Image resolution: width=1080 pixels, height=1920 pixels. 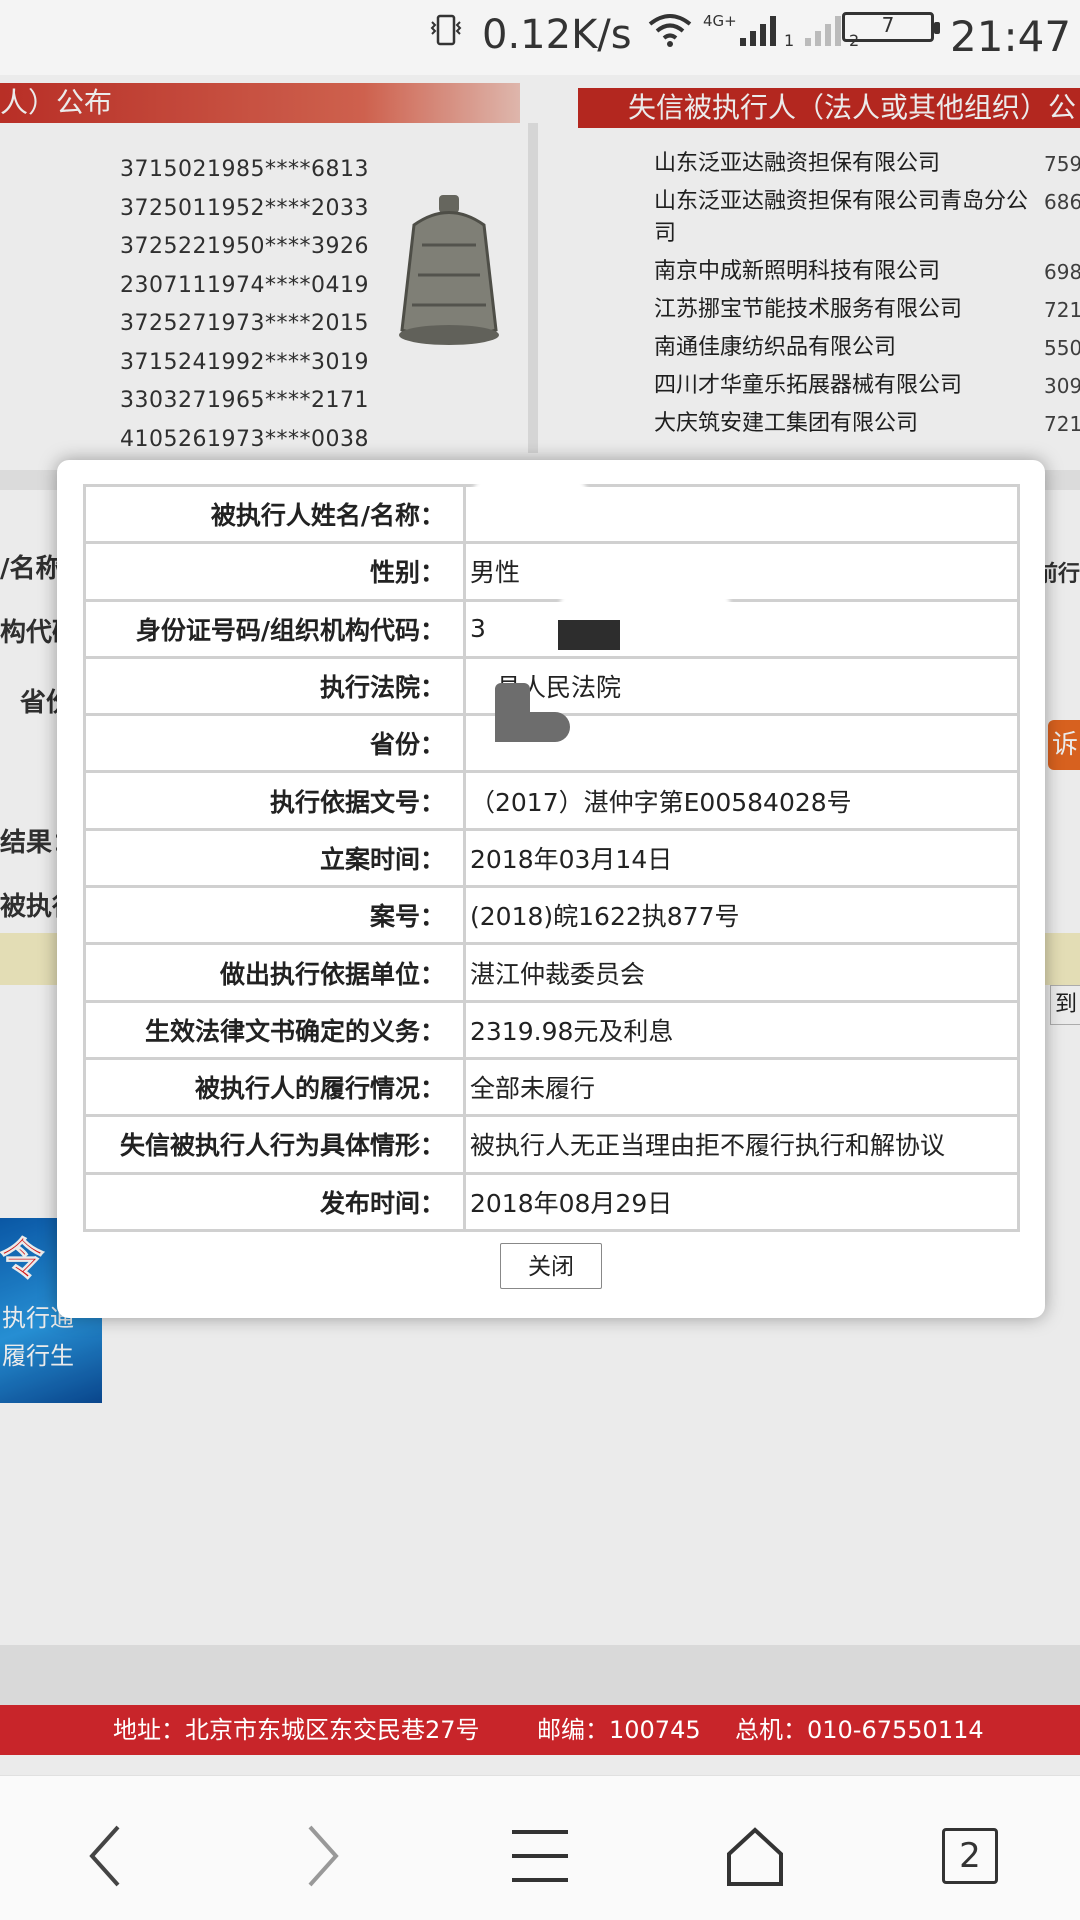 What do you see at coordinates (244, 401) in the screenshot?
I see `list-item: 3303271965****2171` at bounding box center [244, 401].